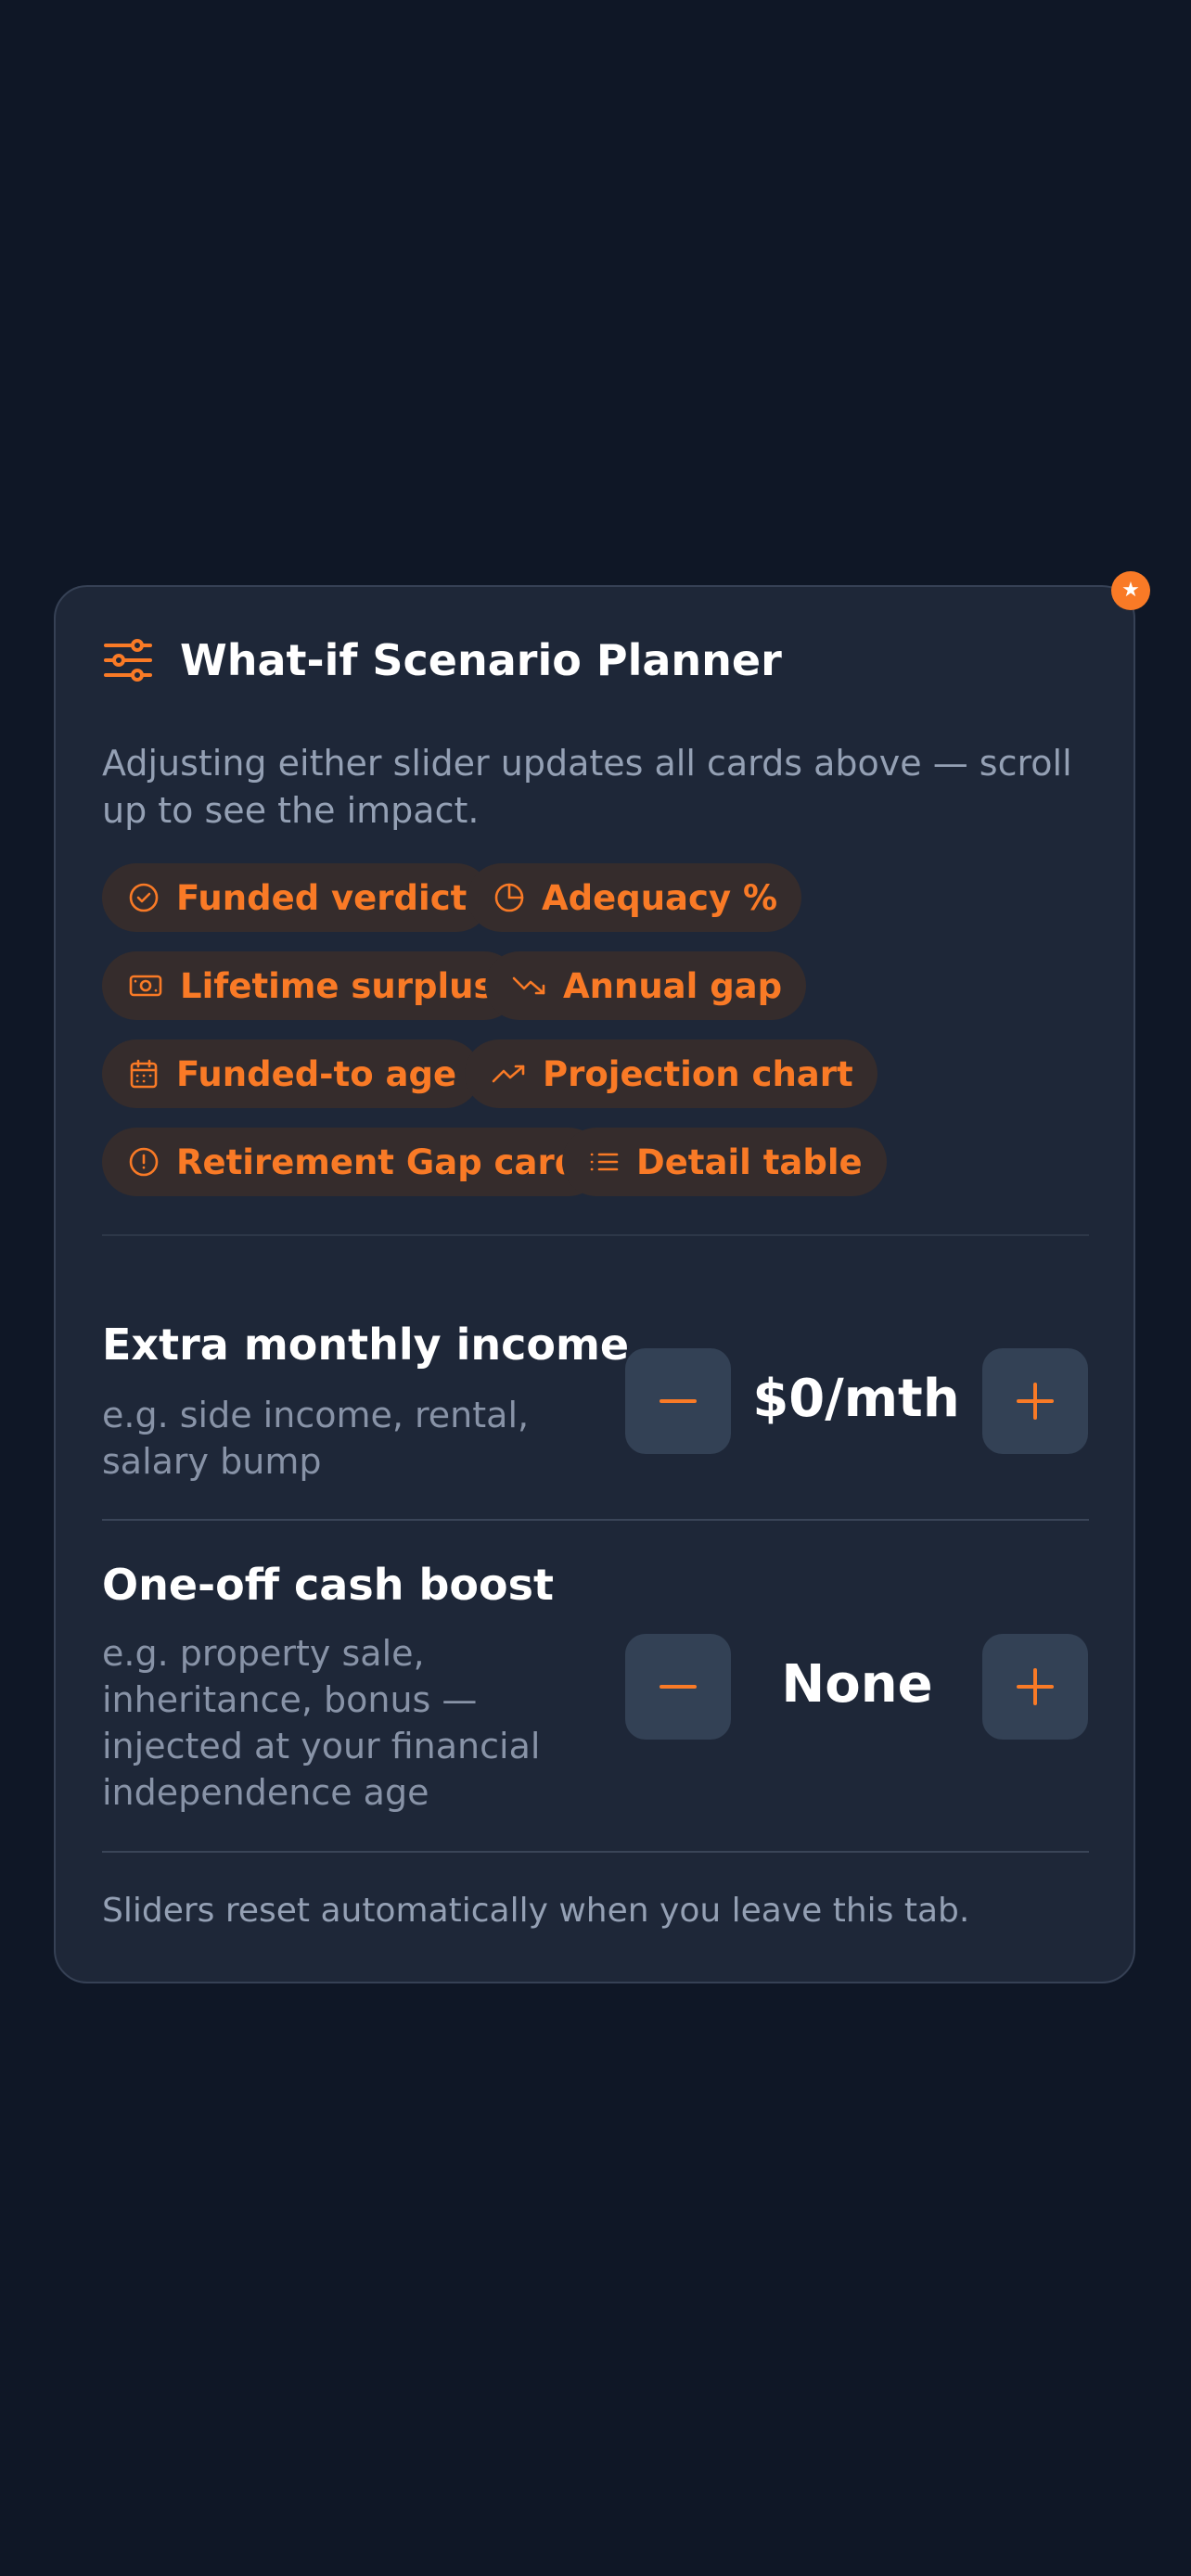 The image size is (1191, 2576). What do you see at coordinates (660, 897) in the screenshot?
I see `chip-label: Adequacy %` at bounding box center [660, 897].